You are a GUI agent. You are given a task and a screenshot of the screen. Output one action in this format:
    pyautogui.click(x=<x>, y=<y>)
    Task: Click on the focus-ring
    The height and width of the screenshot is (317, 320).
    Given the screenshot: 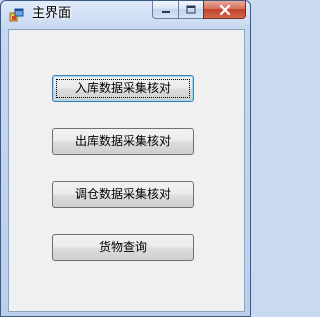 What is the action you would take?
    pyautogui.click(x=123, y=88)
    